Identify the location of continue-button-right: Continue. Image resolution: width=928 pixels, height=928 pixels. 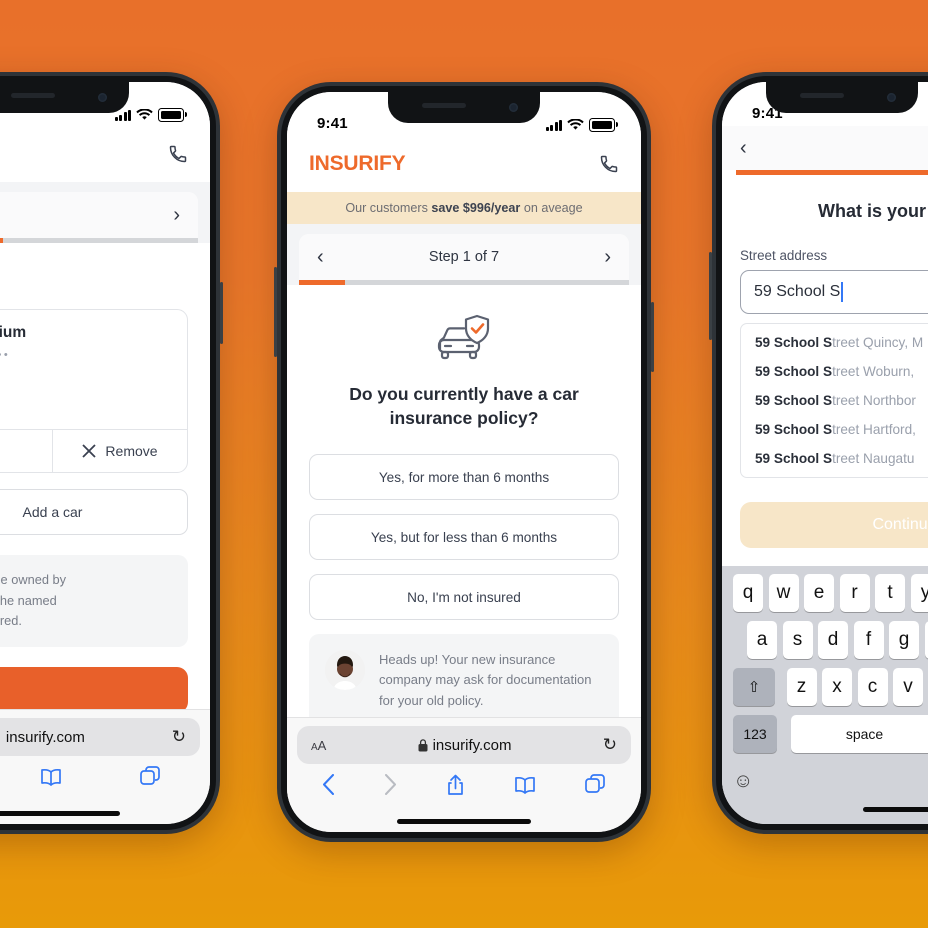
(834, 525).